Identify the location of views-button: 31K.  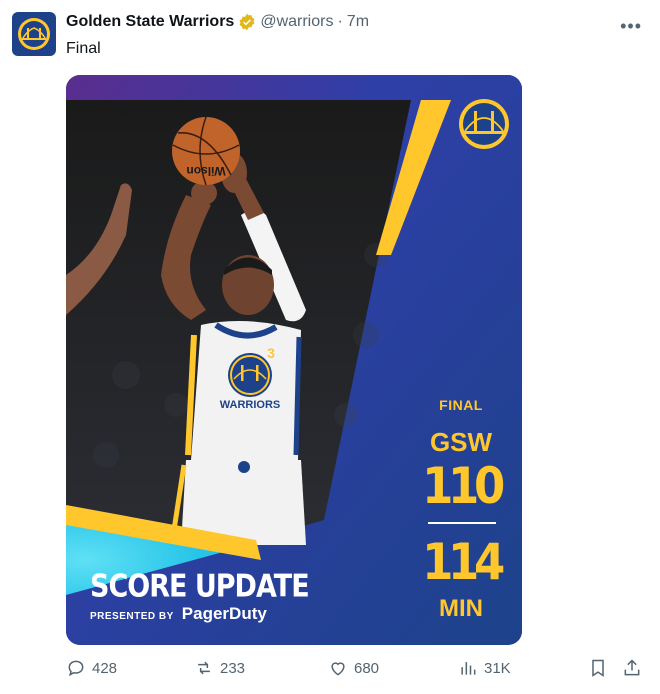
(484, 668).